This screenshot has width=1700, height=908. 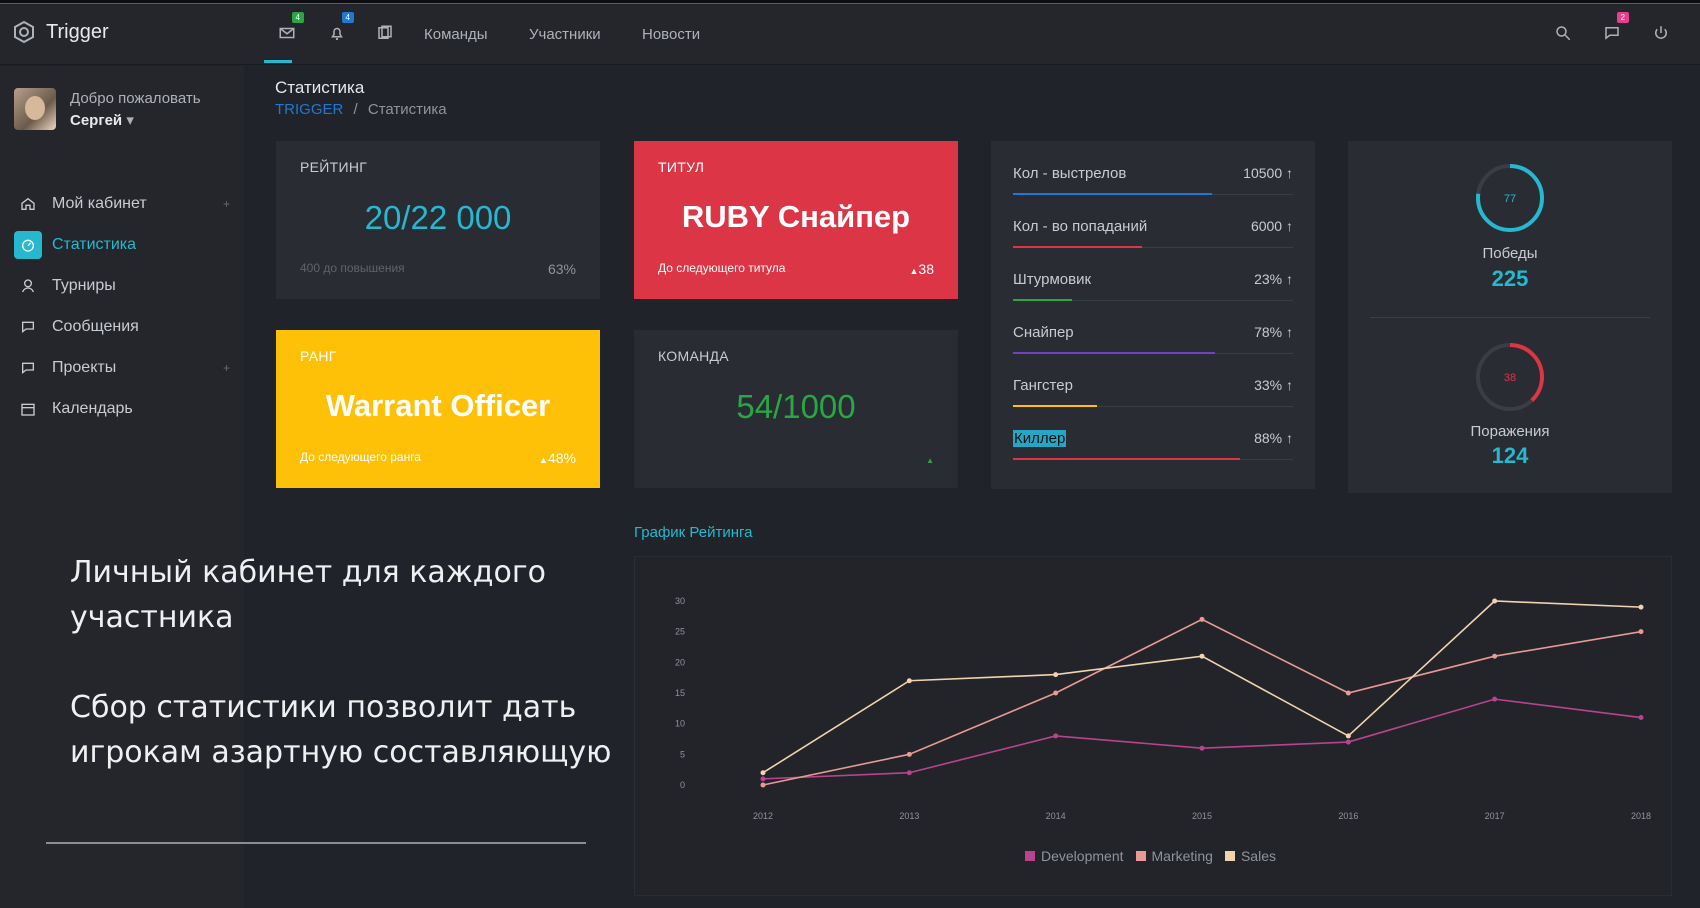 What do you see at coordinates (796, 216) in the screenshot?
I see `title-card-value: RUBY Снайпер` at bounding box center [796, 216].